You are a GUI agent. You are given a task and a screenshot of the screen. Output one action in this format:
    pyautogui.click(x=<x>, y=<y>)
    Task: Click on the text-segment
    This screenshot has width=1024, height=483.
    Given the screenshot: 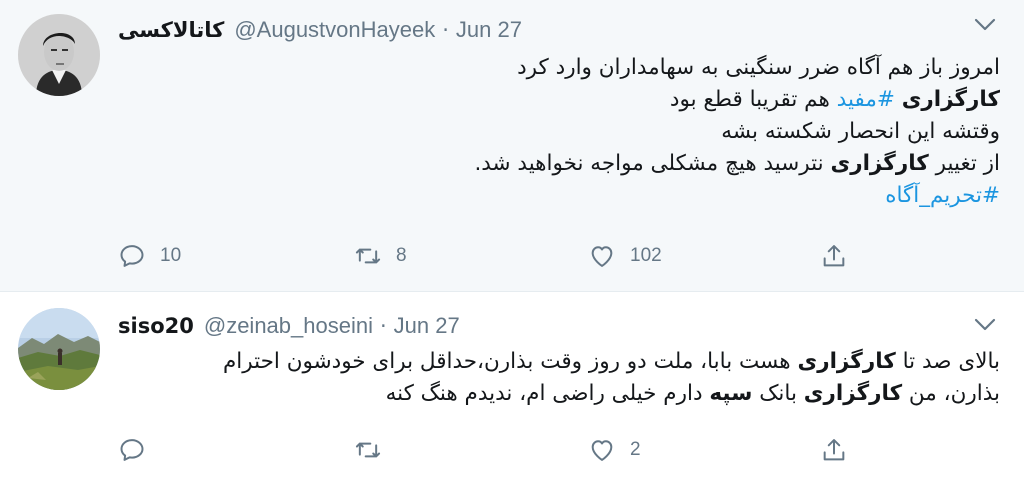 What is the action you would take?
    pyautogui.click(x=898, y=99)
    